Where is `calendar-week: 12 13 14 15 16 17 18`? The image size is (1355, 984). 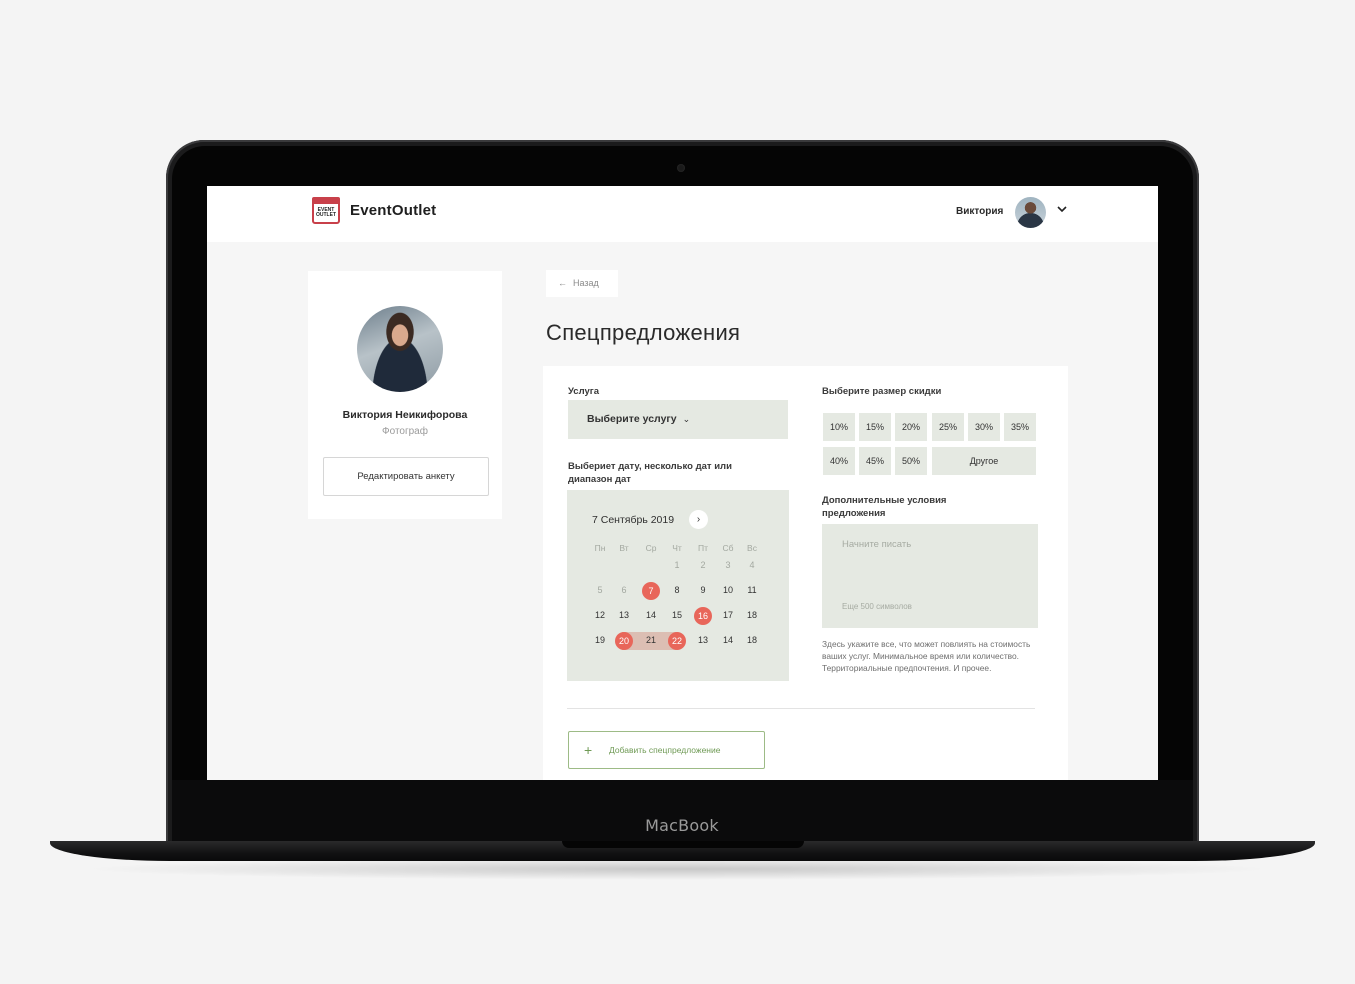
calendar-week: 12 13 14 15 16 17 18 is located at coordinates (688, 619).